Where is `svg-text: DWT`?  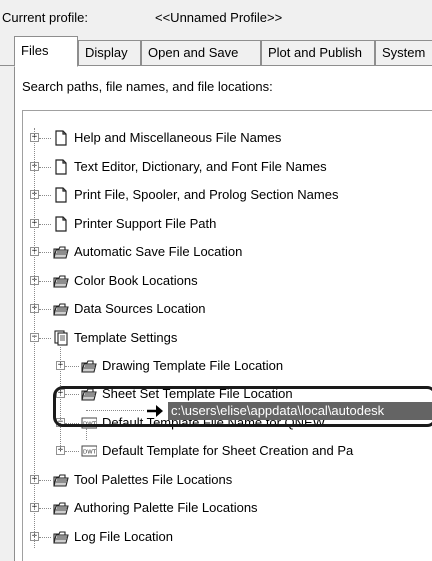
svg-text: DWT is located at coordinates (90, 453).